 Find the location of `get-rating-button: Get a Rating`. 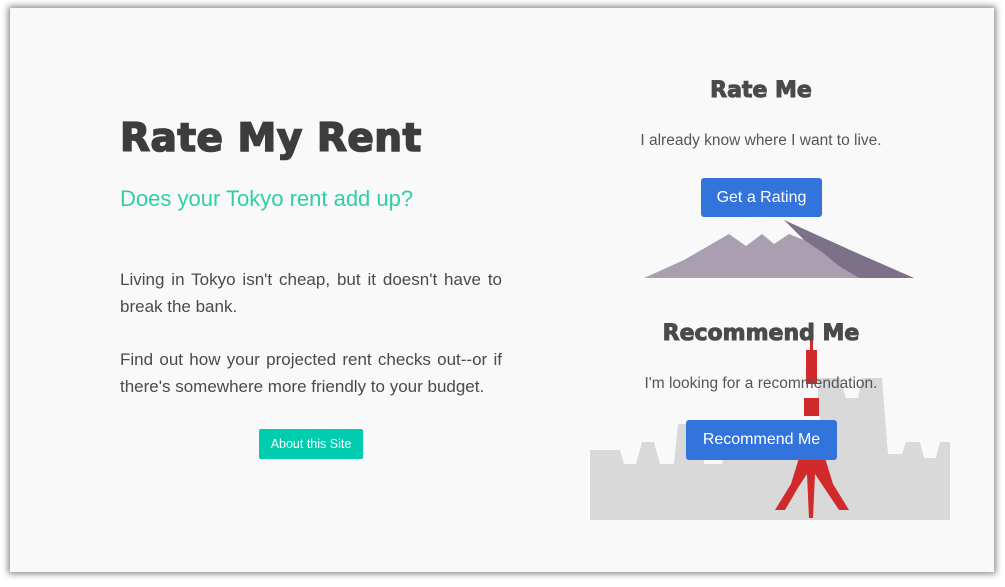

get-rating-button: Get a Rating is located at coordinates (761, 197).